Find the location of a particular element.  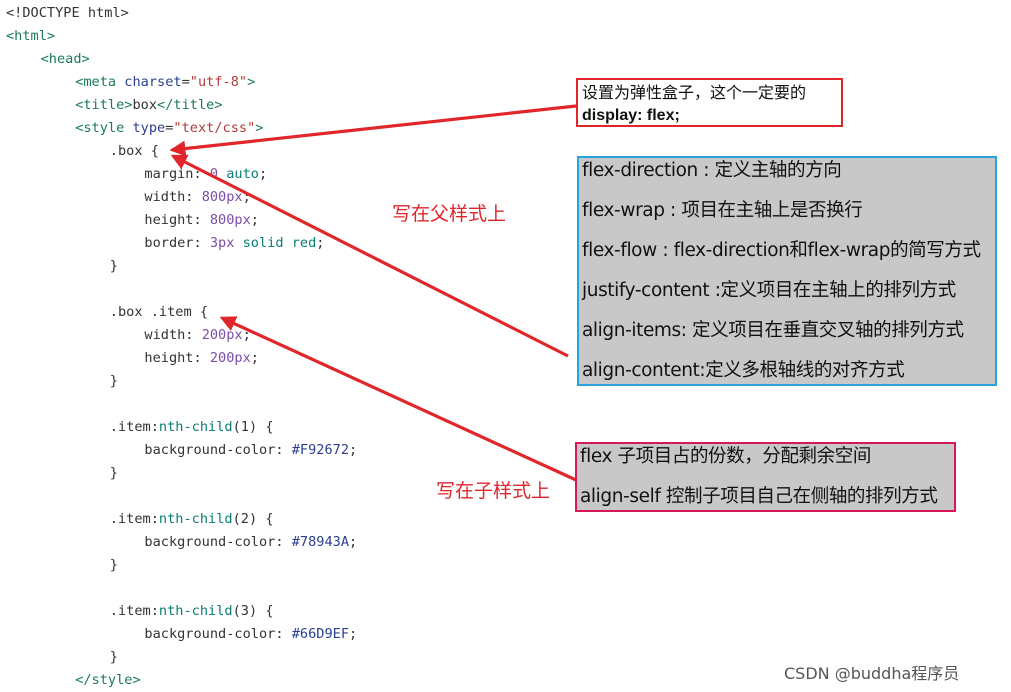

code-line: <head> is located at coordinates (65, 59).